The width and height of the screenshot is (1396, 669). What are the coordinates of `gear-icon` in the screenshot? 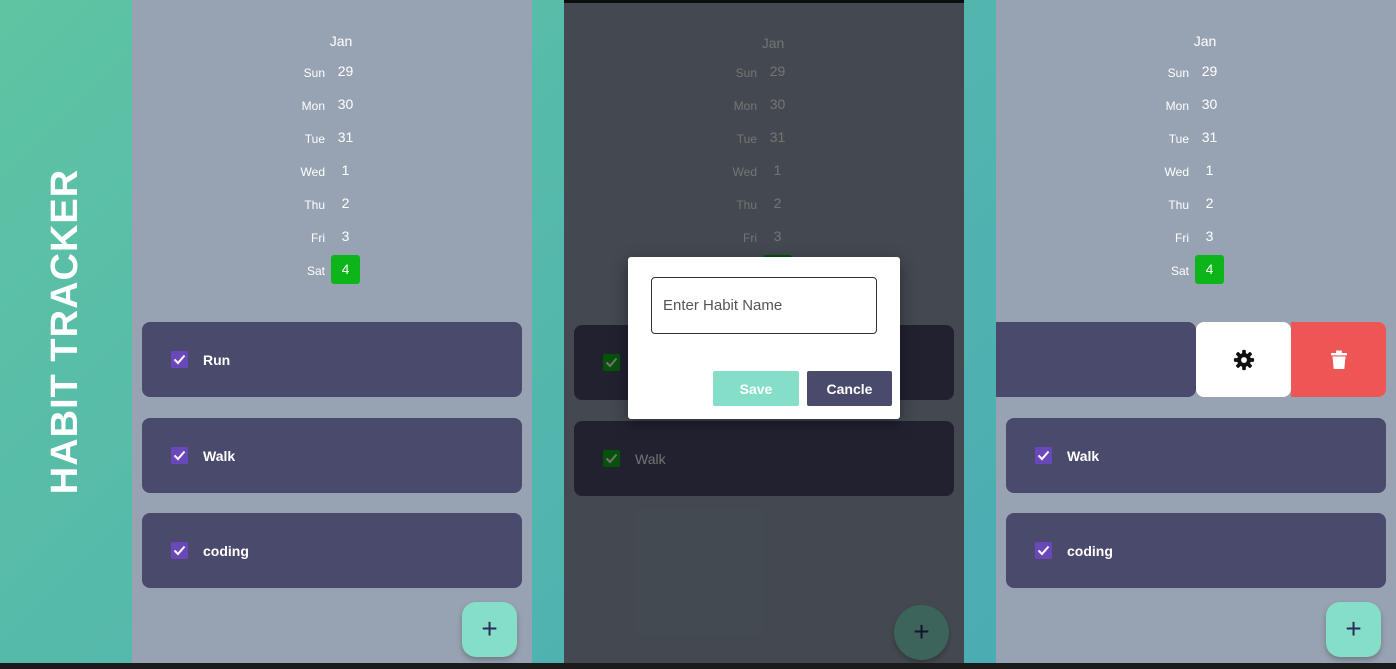 It's located at (1243, 359).